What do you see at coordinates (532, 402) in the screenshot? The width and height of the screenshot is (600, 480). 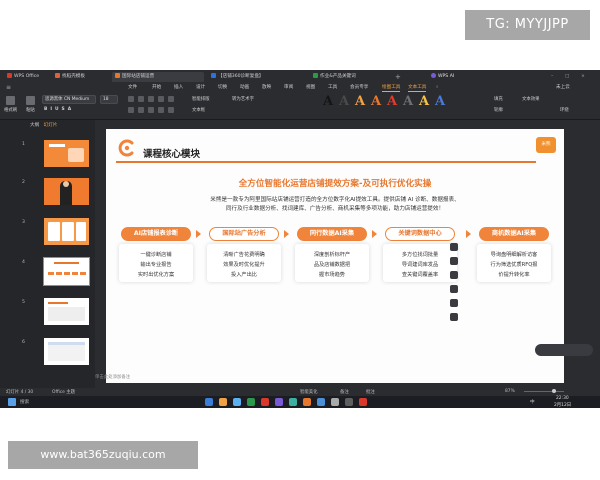 I see `input-language: 中` at bounding box center [532, 402].